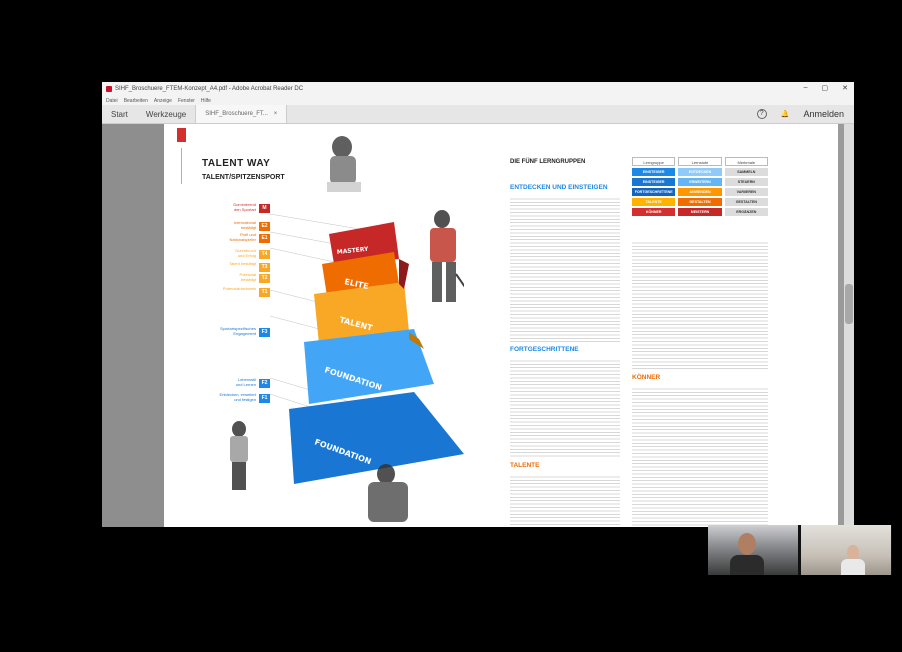 The width and height of the screenshot is (902, 652). What do you see at coordinates (544, 349) in the screenshot?
I see `col1-sub-fortgeschrittene: FORTGESCHRITTENE` at bounding box center [544, 349].